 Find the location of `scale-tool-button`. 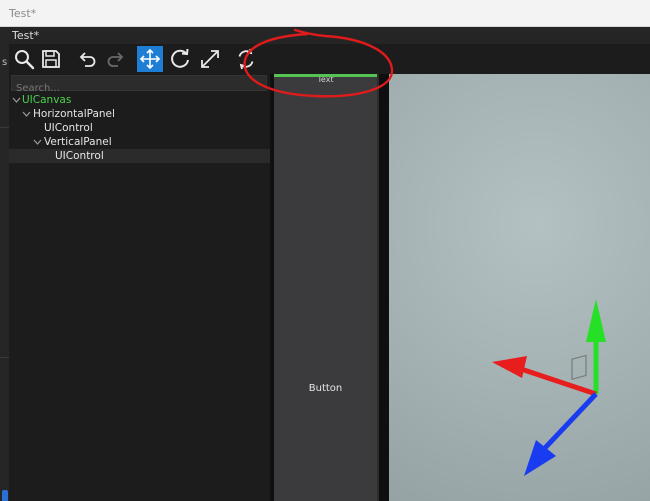

scale-tool-button is located at coordinates (210, 59).